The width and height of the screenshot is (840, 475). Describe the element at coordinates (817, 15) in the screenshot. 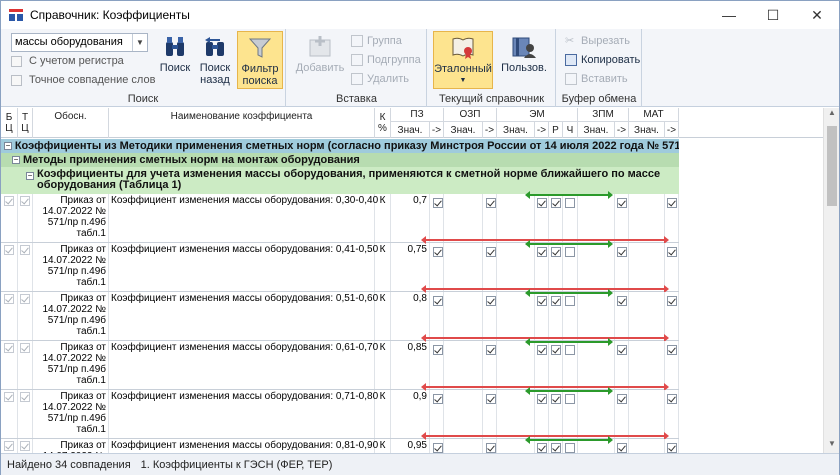

I see `close-button: ✕` at that location.